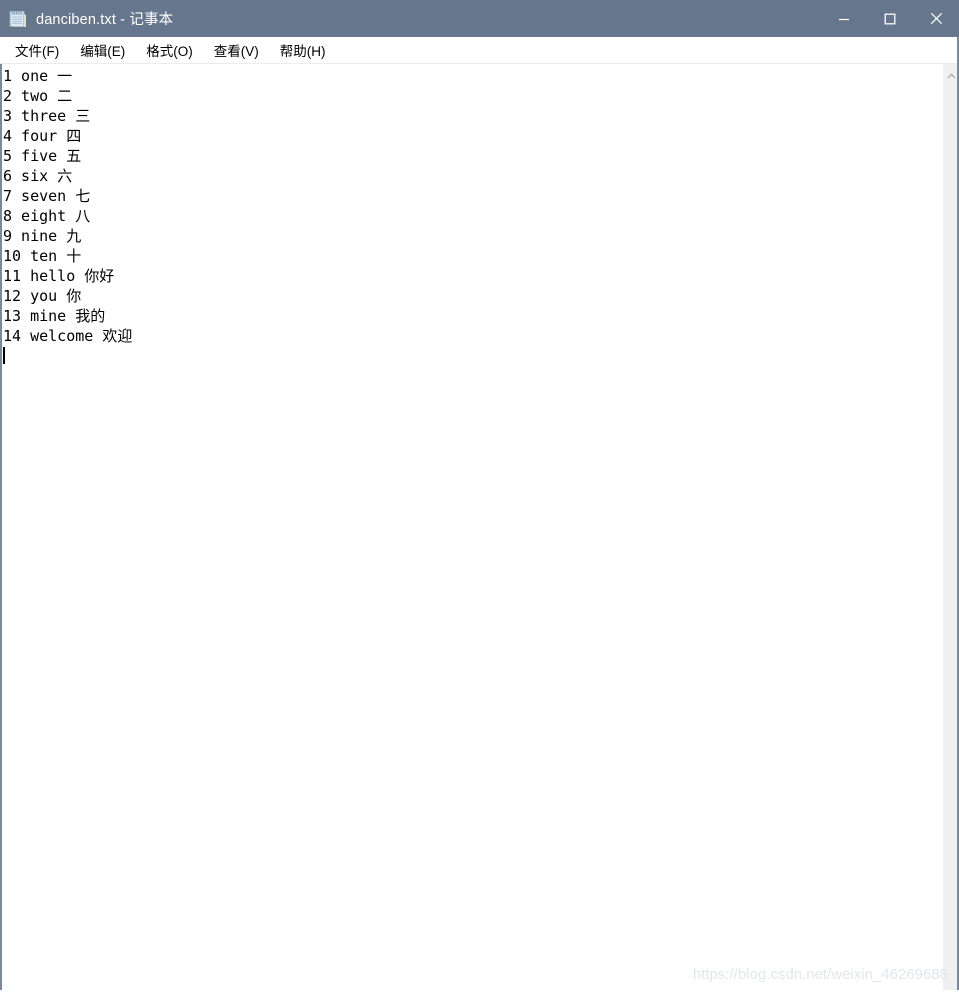 Image resolution: width=959 pixels, height=992 pixels. I want to click on titlebar: danciben.txt - 记事本, so click(479, 18).